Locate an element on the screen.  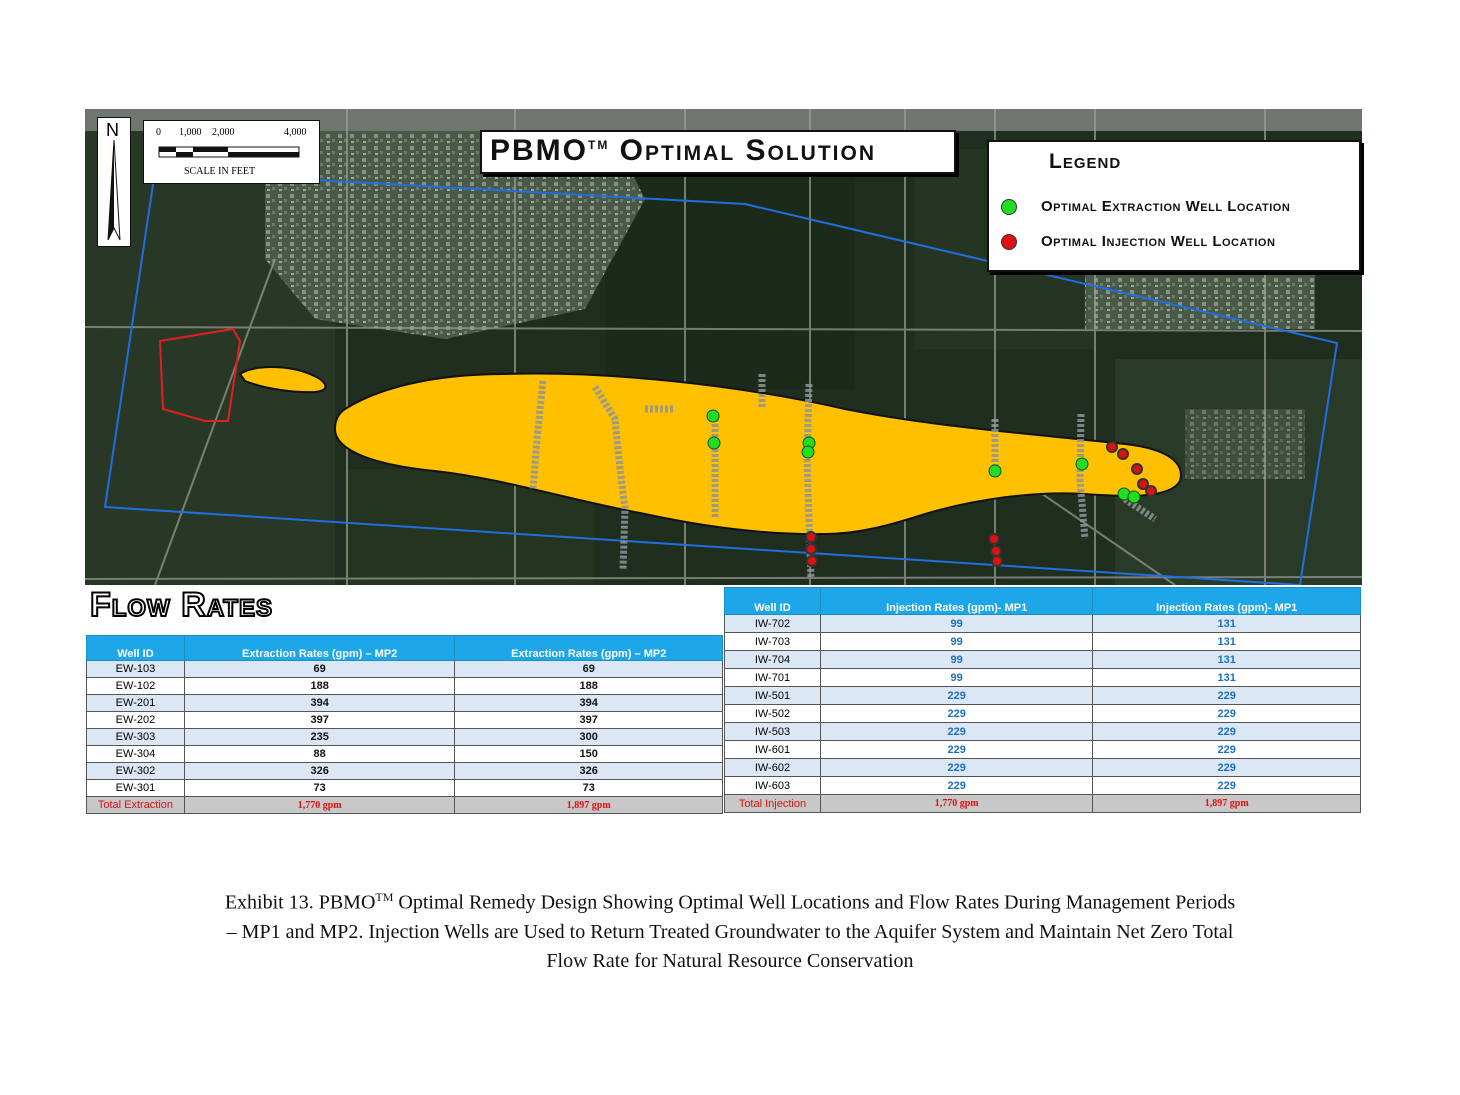
well-id-cell: IW-703 is located at coordinates (772, 641).